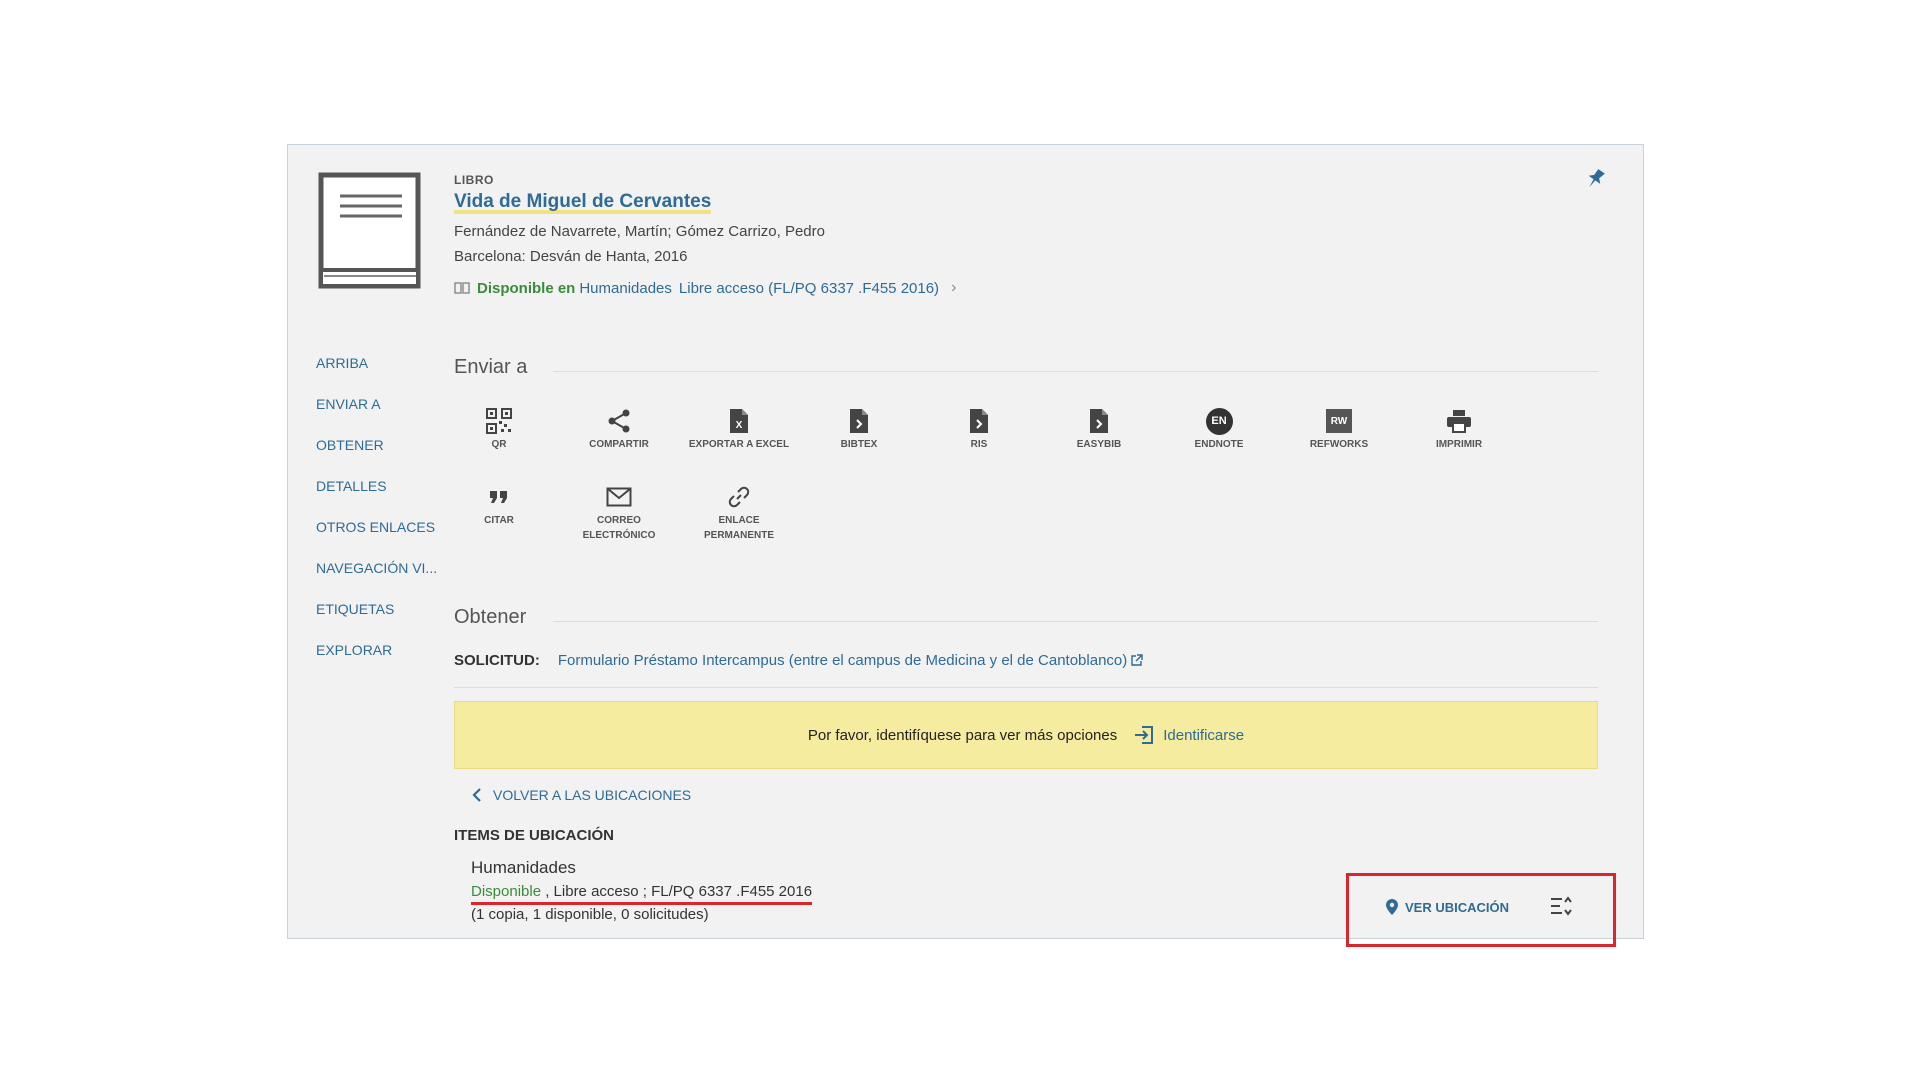  I want to click on share-icon, so click(619, 421).